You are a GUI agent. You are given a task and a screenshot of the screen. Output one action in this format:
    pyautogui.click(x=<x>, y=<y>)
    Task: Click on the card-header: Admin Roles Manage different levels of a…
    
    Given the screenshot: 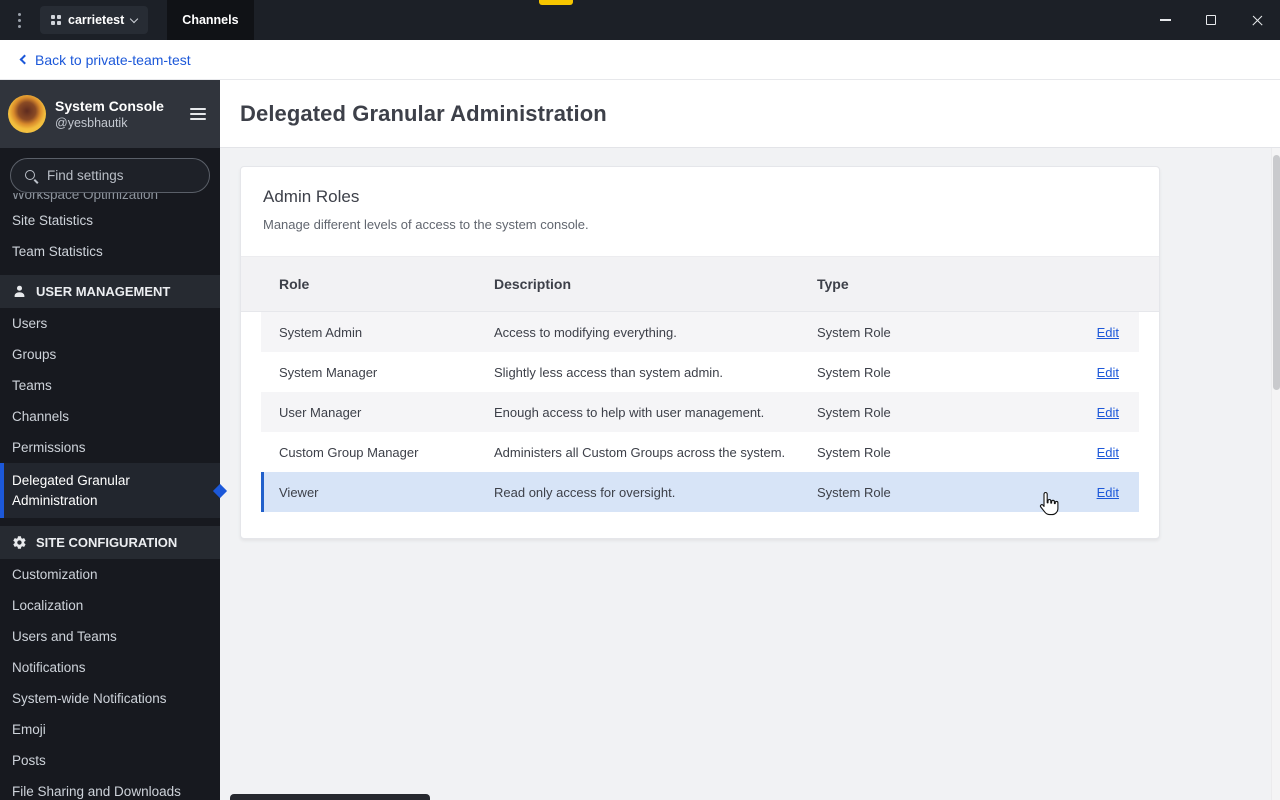 What is the action you would take?
    pyautogui.click(x=700, y=211)
    